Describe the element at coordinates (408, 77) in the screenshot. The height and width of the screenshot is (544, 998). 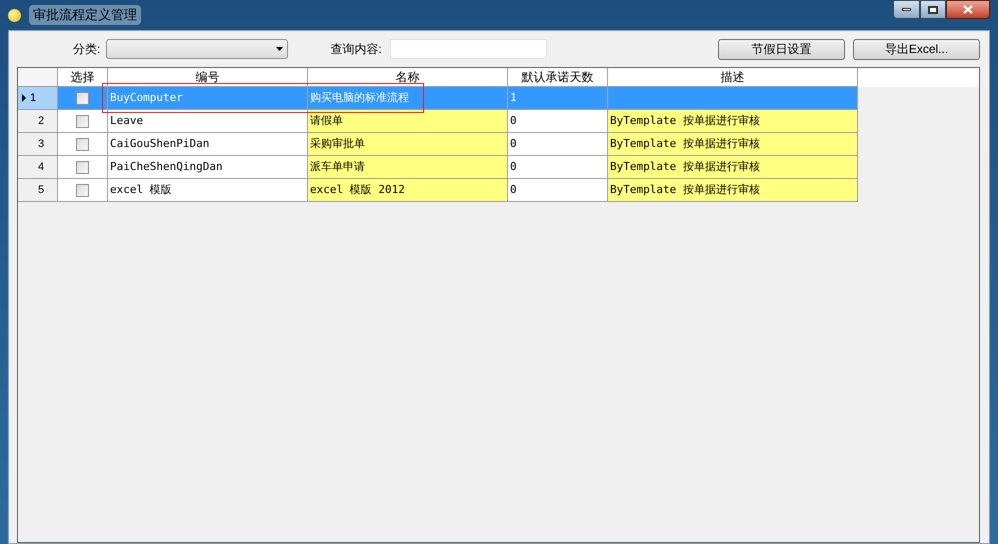
I see `column-header: 名称` at that location.